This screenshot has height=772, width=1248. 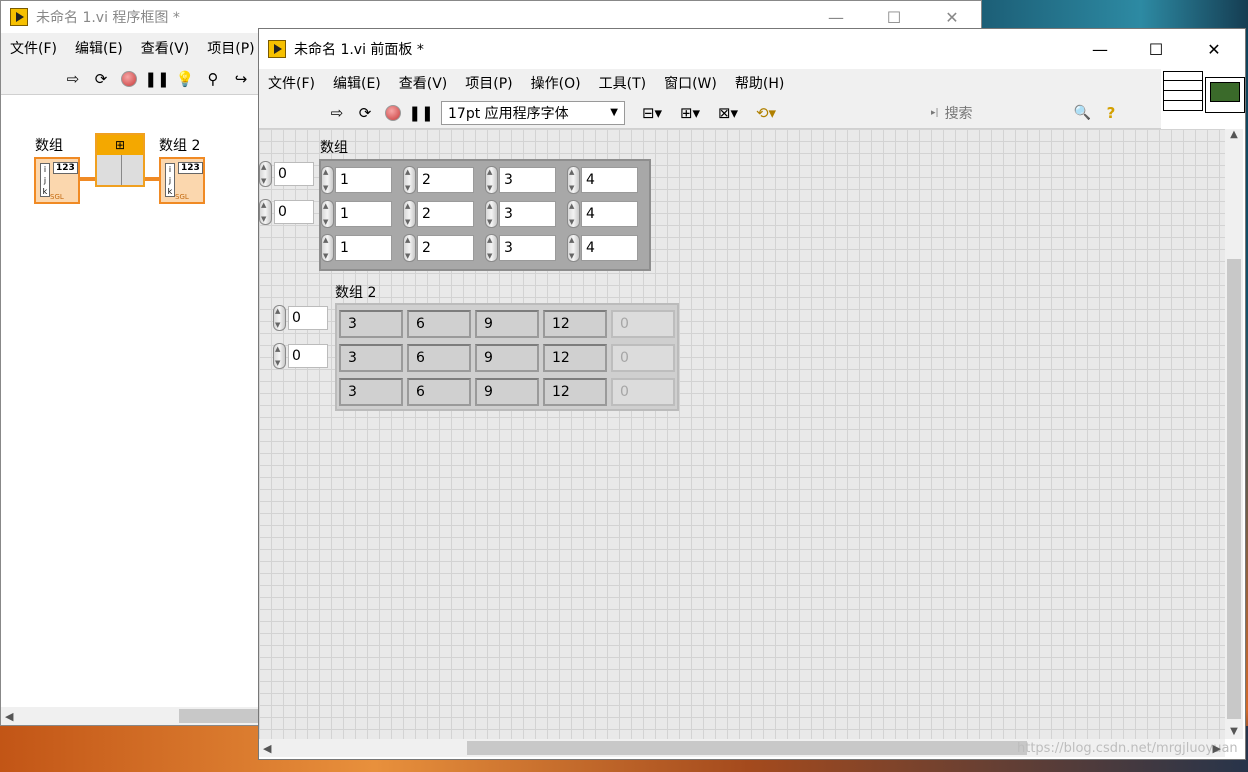 I want to click on array1-index-row: 0, so click(x=286, y=174).